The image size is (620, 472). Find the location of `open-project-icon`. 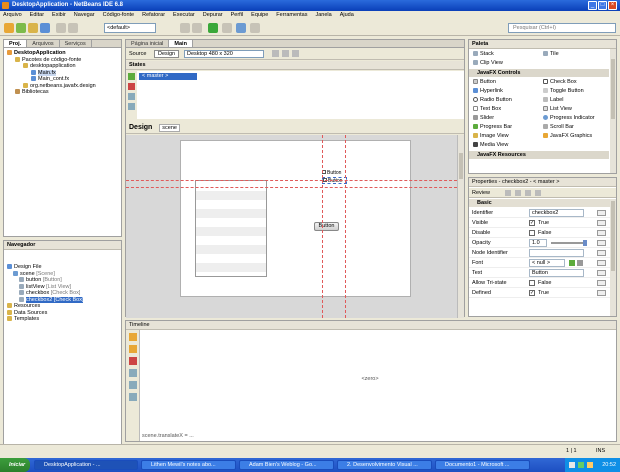

open-project-icon is located at coordinates (33, 28).